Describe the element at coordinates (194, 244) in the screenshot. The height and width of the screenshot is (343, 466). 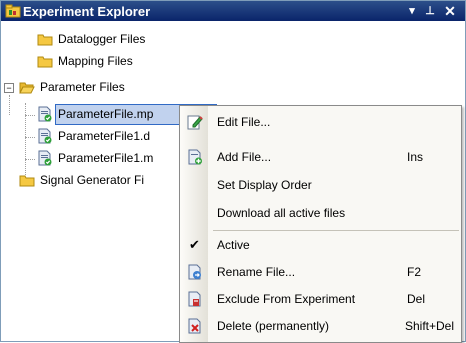
I see `checkmark-icon: ✔` at that location.